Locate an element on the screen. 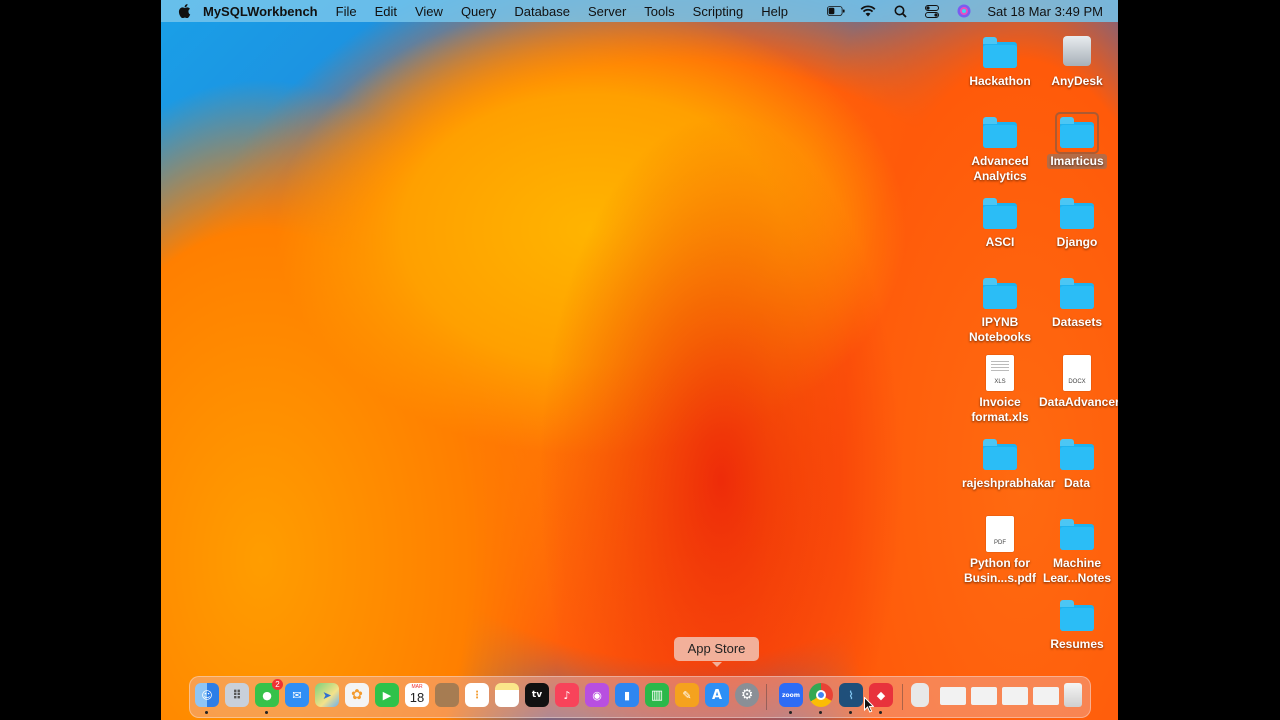 This screenshot has width=1280, height=720. dock-tooltip: App Store is located at coordinates (716, 652).